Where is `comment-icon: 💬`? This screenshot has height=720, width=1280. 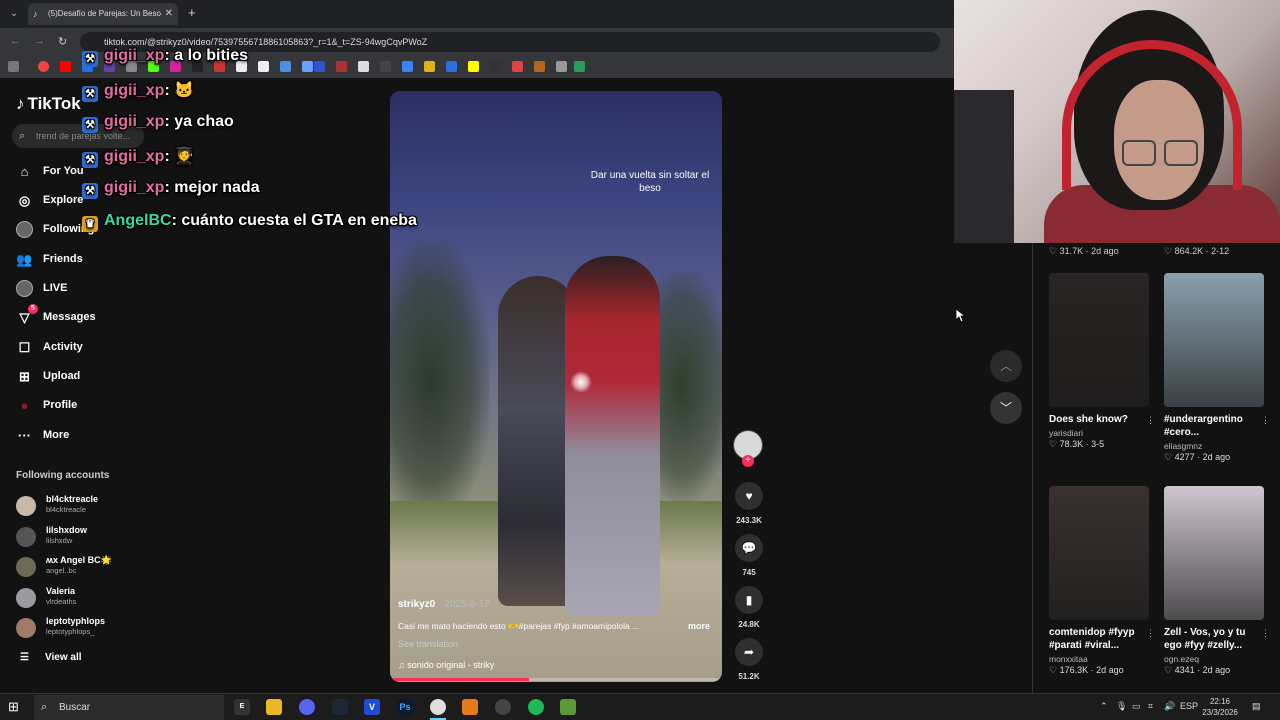
comment-icon: 💬 is located at coordinates (749, 548).